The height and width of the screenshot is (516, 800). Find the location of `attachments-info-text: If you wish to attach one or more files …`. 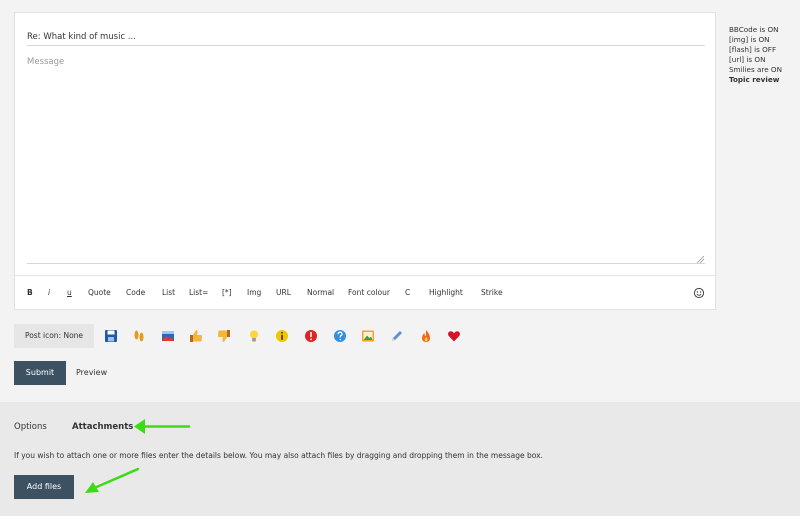

attachments-info-text: If you wish to attach one or more files … is located at coordinates (278, 455).